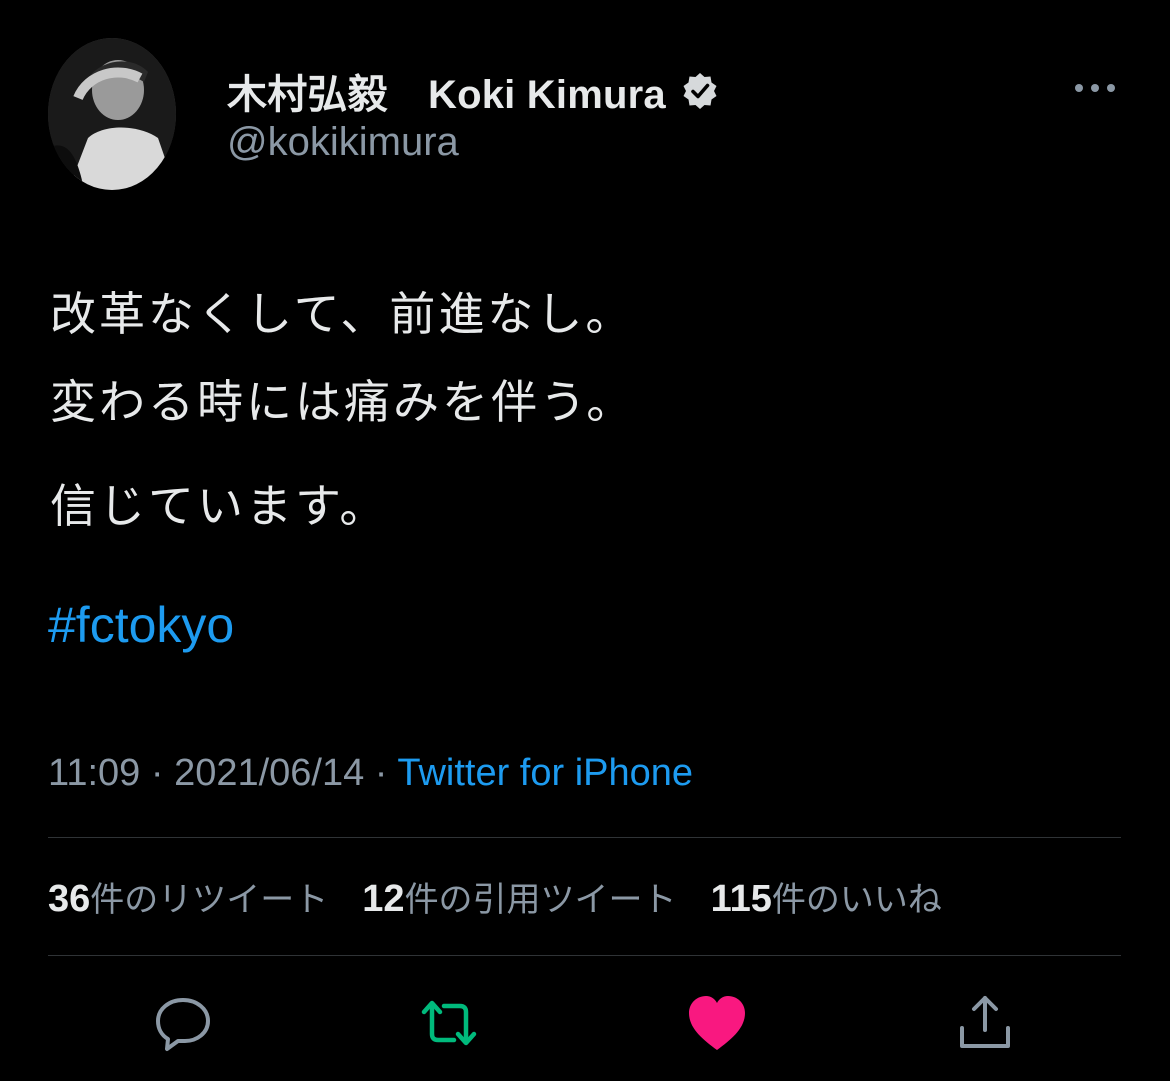 The image size is (1170, 1081). I want to click on reply-icon, so click(183, 1023).